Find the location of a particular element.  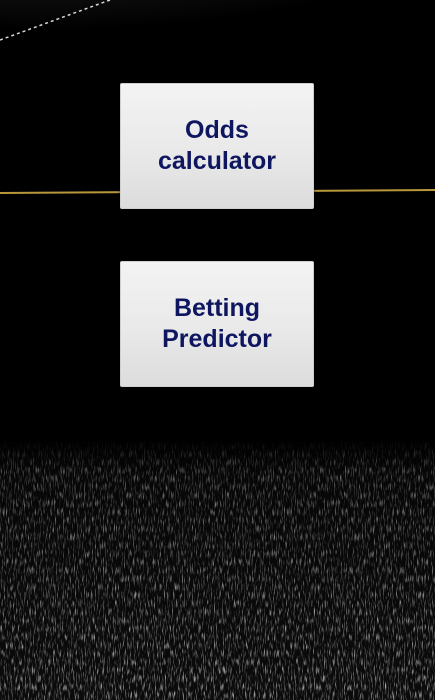

odds-calculator-button: Odds calculator is located at coordinates (217, 146).